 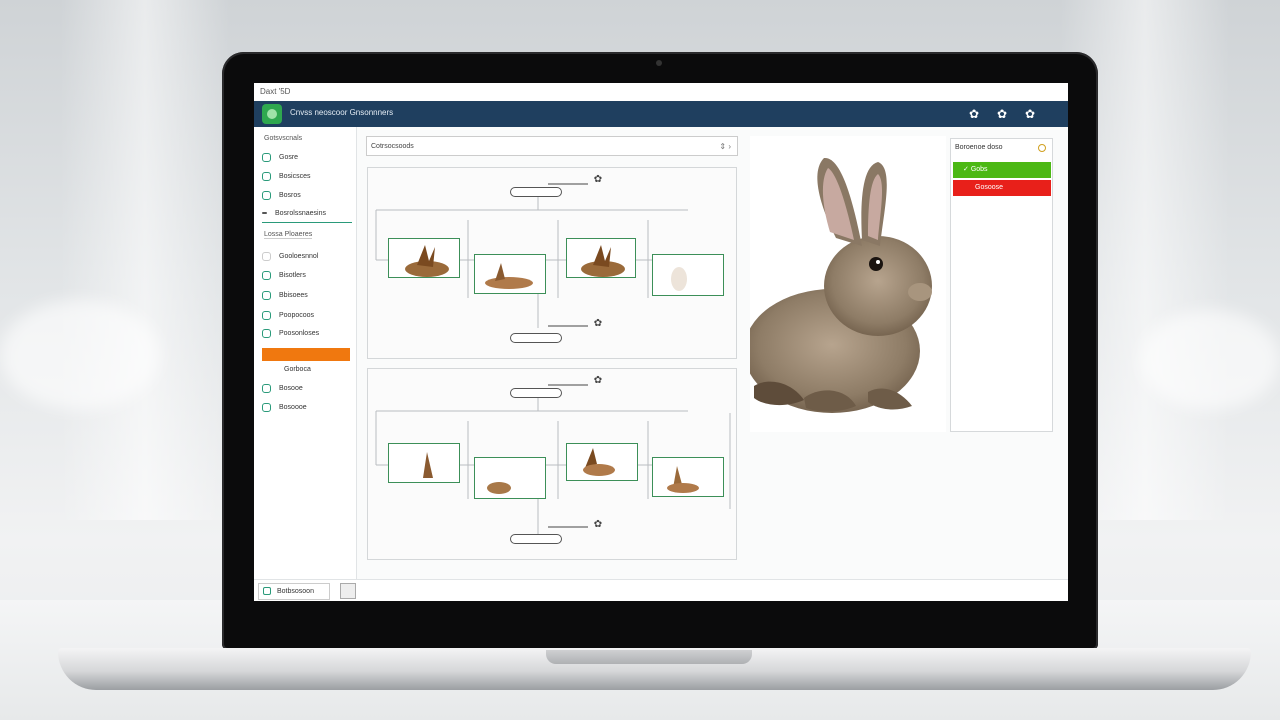 I want to click on sidebar-item: Bosrolssnaesins, so click(x=307, y=214).